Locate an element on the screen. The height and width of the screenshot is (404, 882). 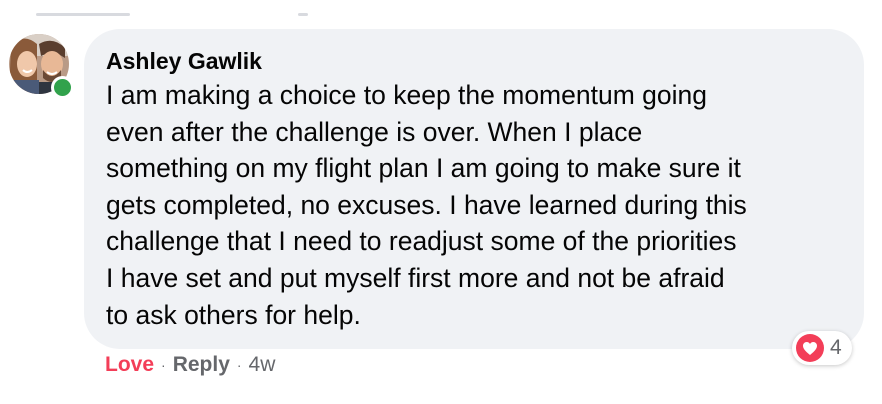
reply-button: Reply is located at coordinates (201, 365).